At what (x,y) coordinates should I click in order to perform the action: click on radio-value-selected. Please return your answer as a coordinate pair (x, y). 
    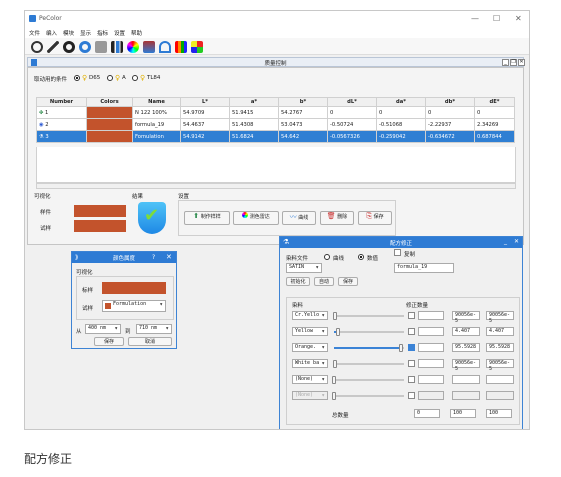
    Looking at the image, I should click on (361, 257).